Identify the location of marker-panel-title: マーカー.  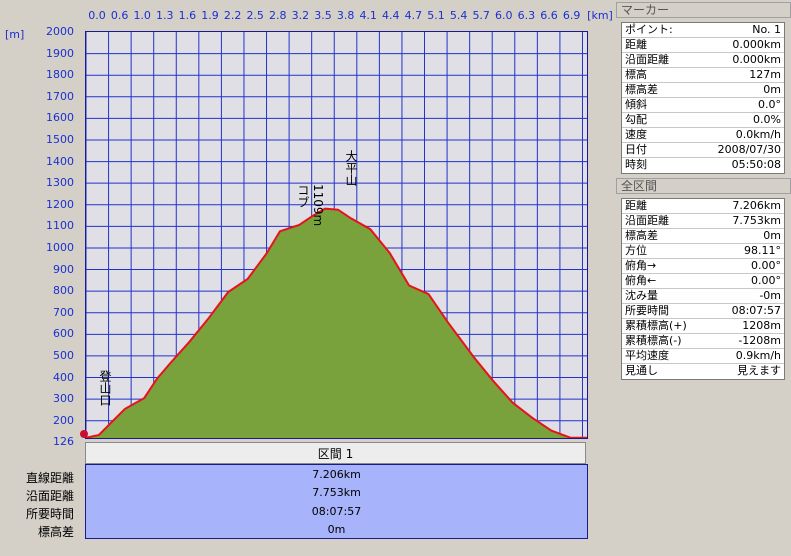
(703, 10).